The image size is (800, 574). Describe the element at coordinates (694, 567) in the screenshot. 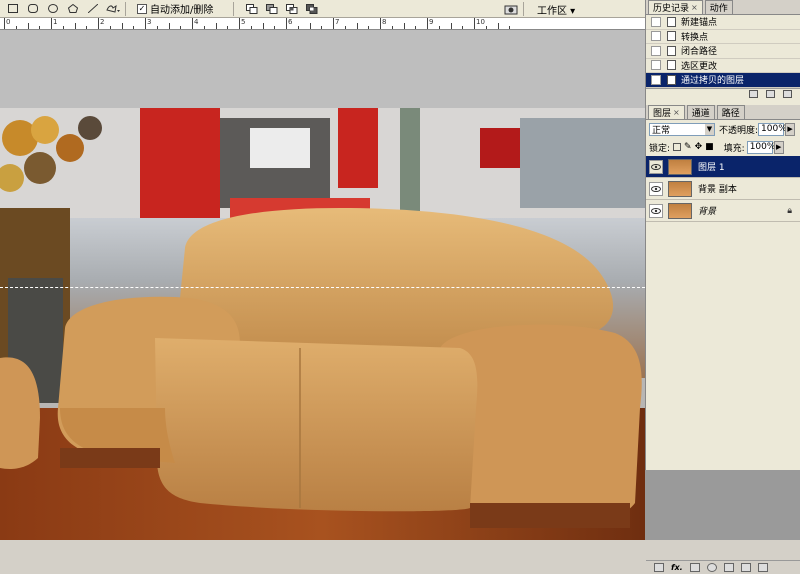

I see `add-mask-icon` at that location.